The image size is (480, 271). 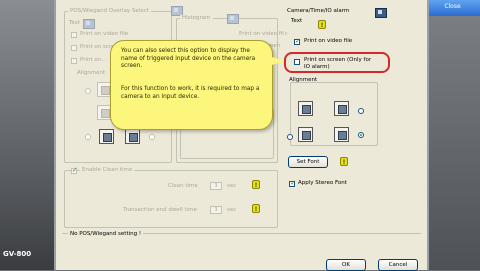 I want to click on pos-align-bottom-right-button, so click(x=132, y=136).